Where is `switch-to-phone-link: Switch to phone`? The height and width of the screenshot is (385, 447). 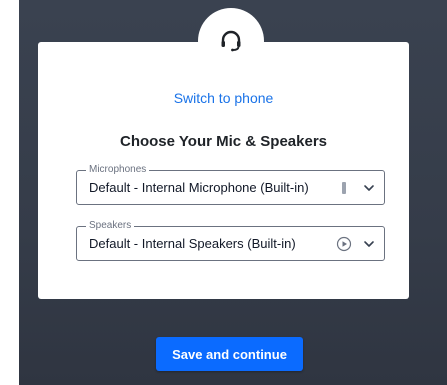
switch-to-phone-link: Switch to phone is located at coordinates (223, 98).